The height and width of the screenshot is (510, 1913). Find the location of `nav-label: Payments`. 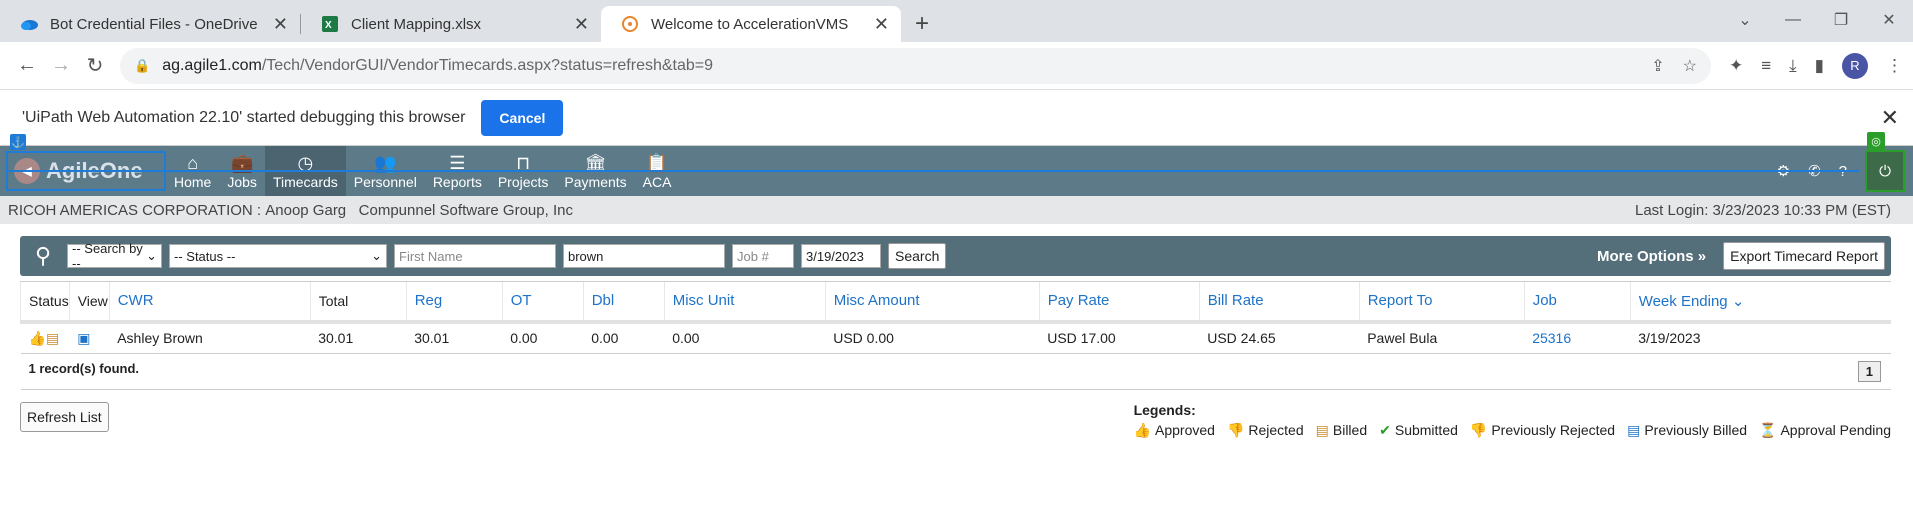

nav-label: Payments is located at coordinates (595, 182).